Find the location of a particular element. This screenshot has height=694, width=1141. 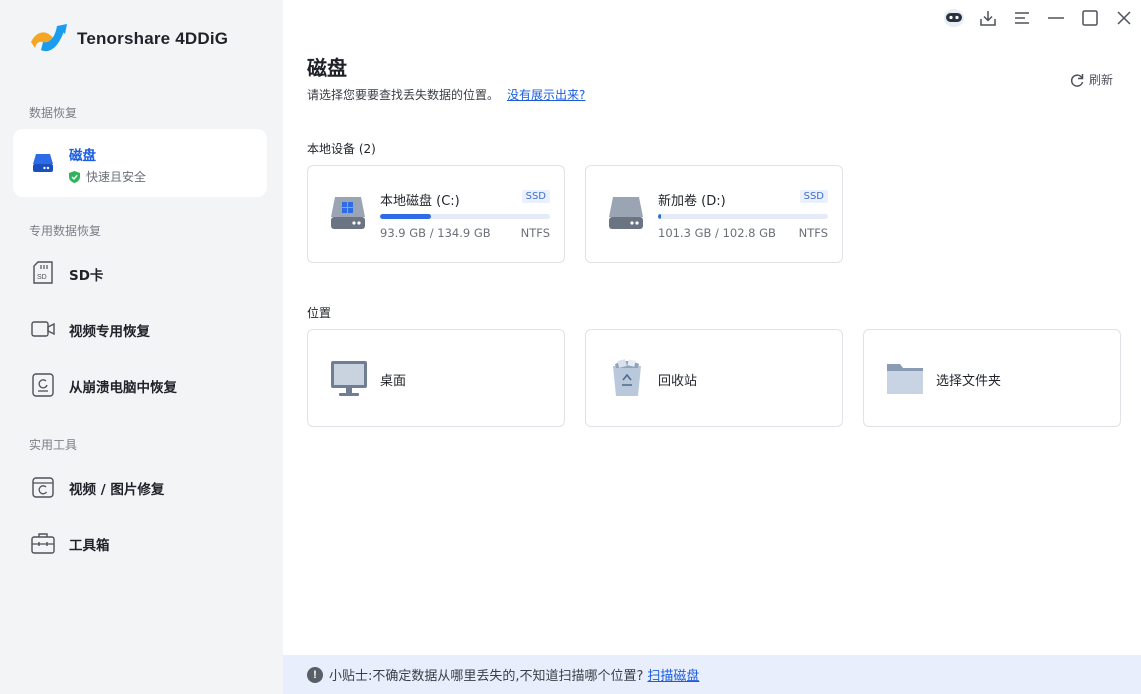

disk-card-d: 新加卷 (D:) SSD 101.3 GB / 102.8 GB NTFS is located at coordinates (714, 214).